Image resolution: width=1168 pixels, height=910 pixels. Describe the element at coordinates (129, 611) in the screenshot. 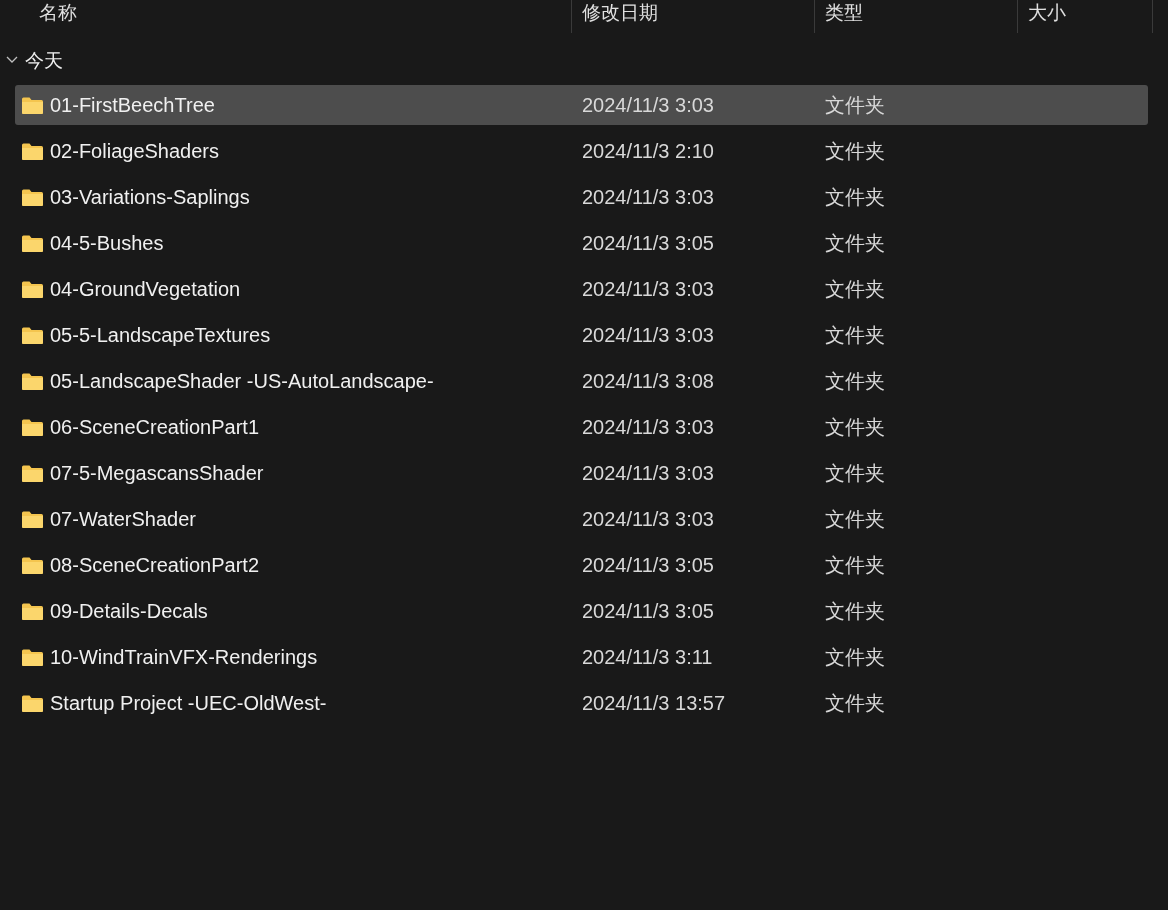

I see `file-name: 09-Details-Decals` at that location.